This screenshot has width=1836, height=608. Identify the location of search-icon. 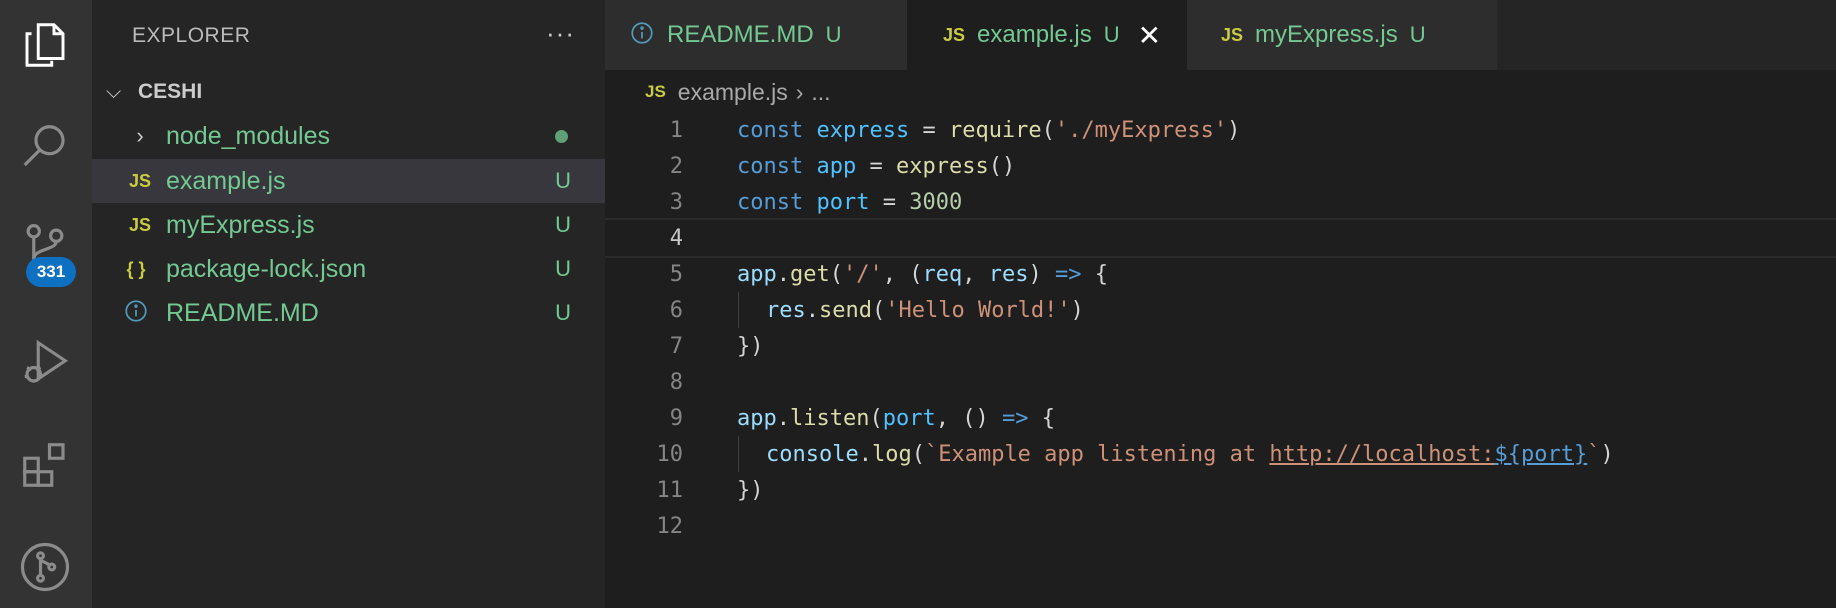
(45, 147).